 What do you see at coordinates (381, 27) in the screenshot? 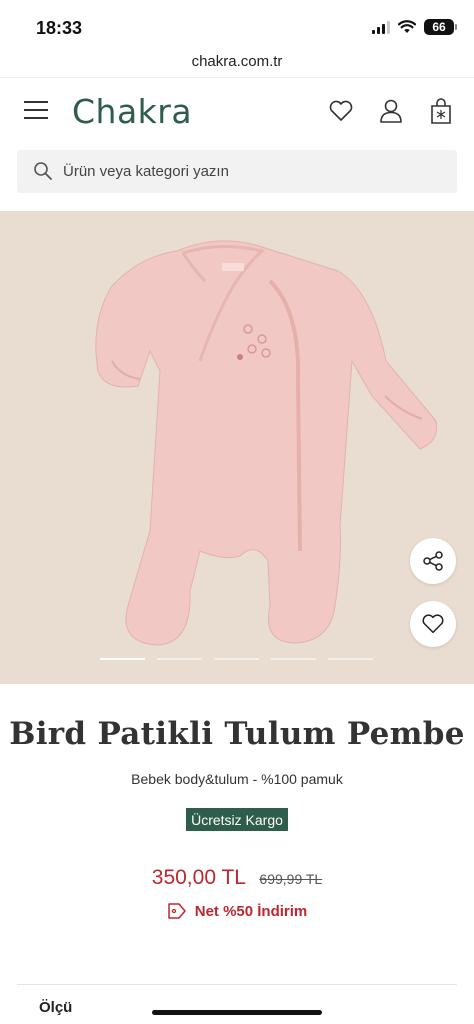
I see `cellular-signal-icon` at bounding box center [381, 27].